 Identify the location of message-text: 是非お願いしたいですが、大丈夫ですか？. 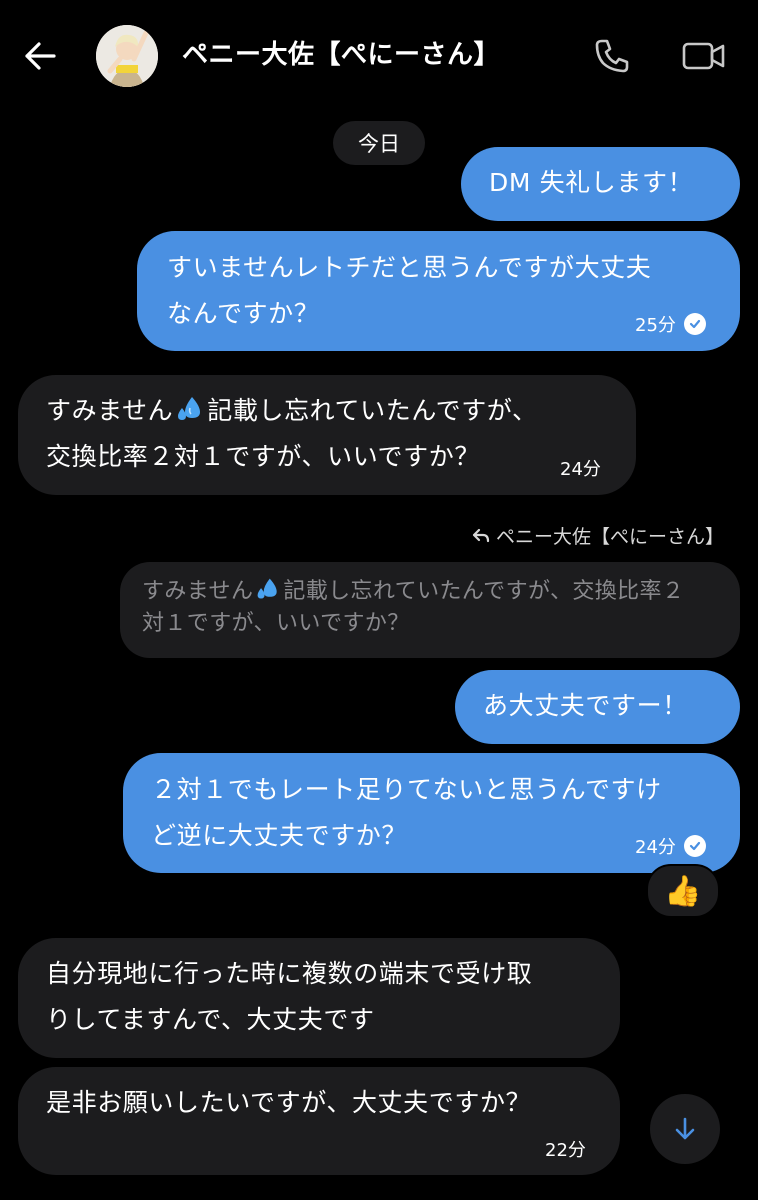
(289, 1102).